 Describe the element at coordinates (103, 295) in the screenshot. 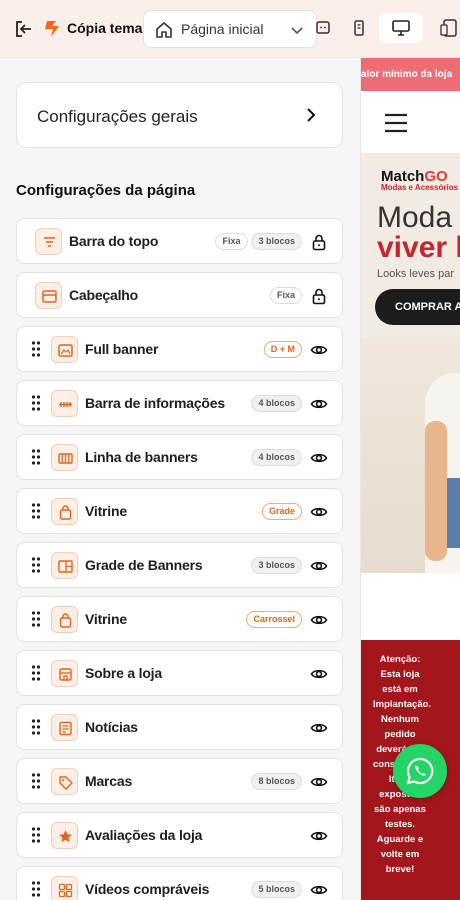

I see `section-label: Cabeçalho` at that location.